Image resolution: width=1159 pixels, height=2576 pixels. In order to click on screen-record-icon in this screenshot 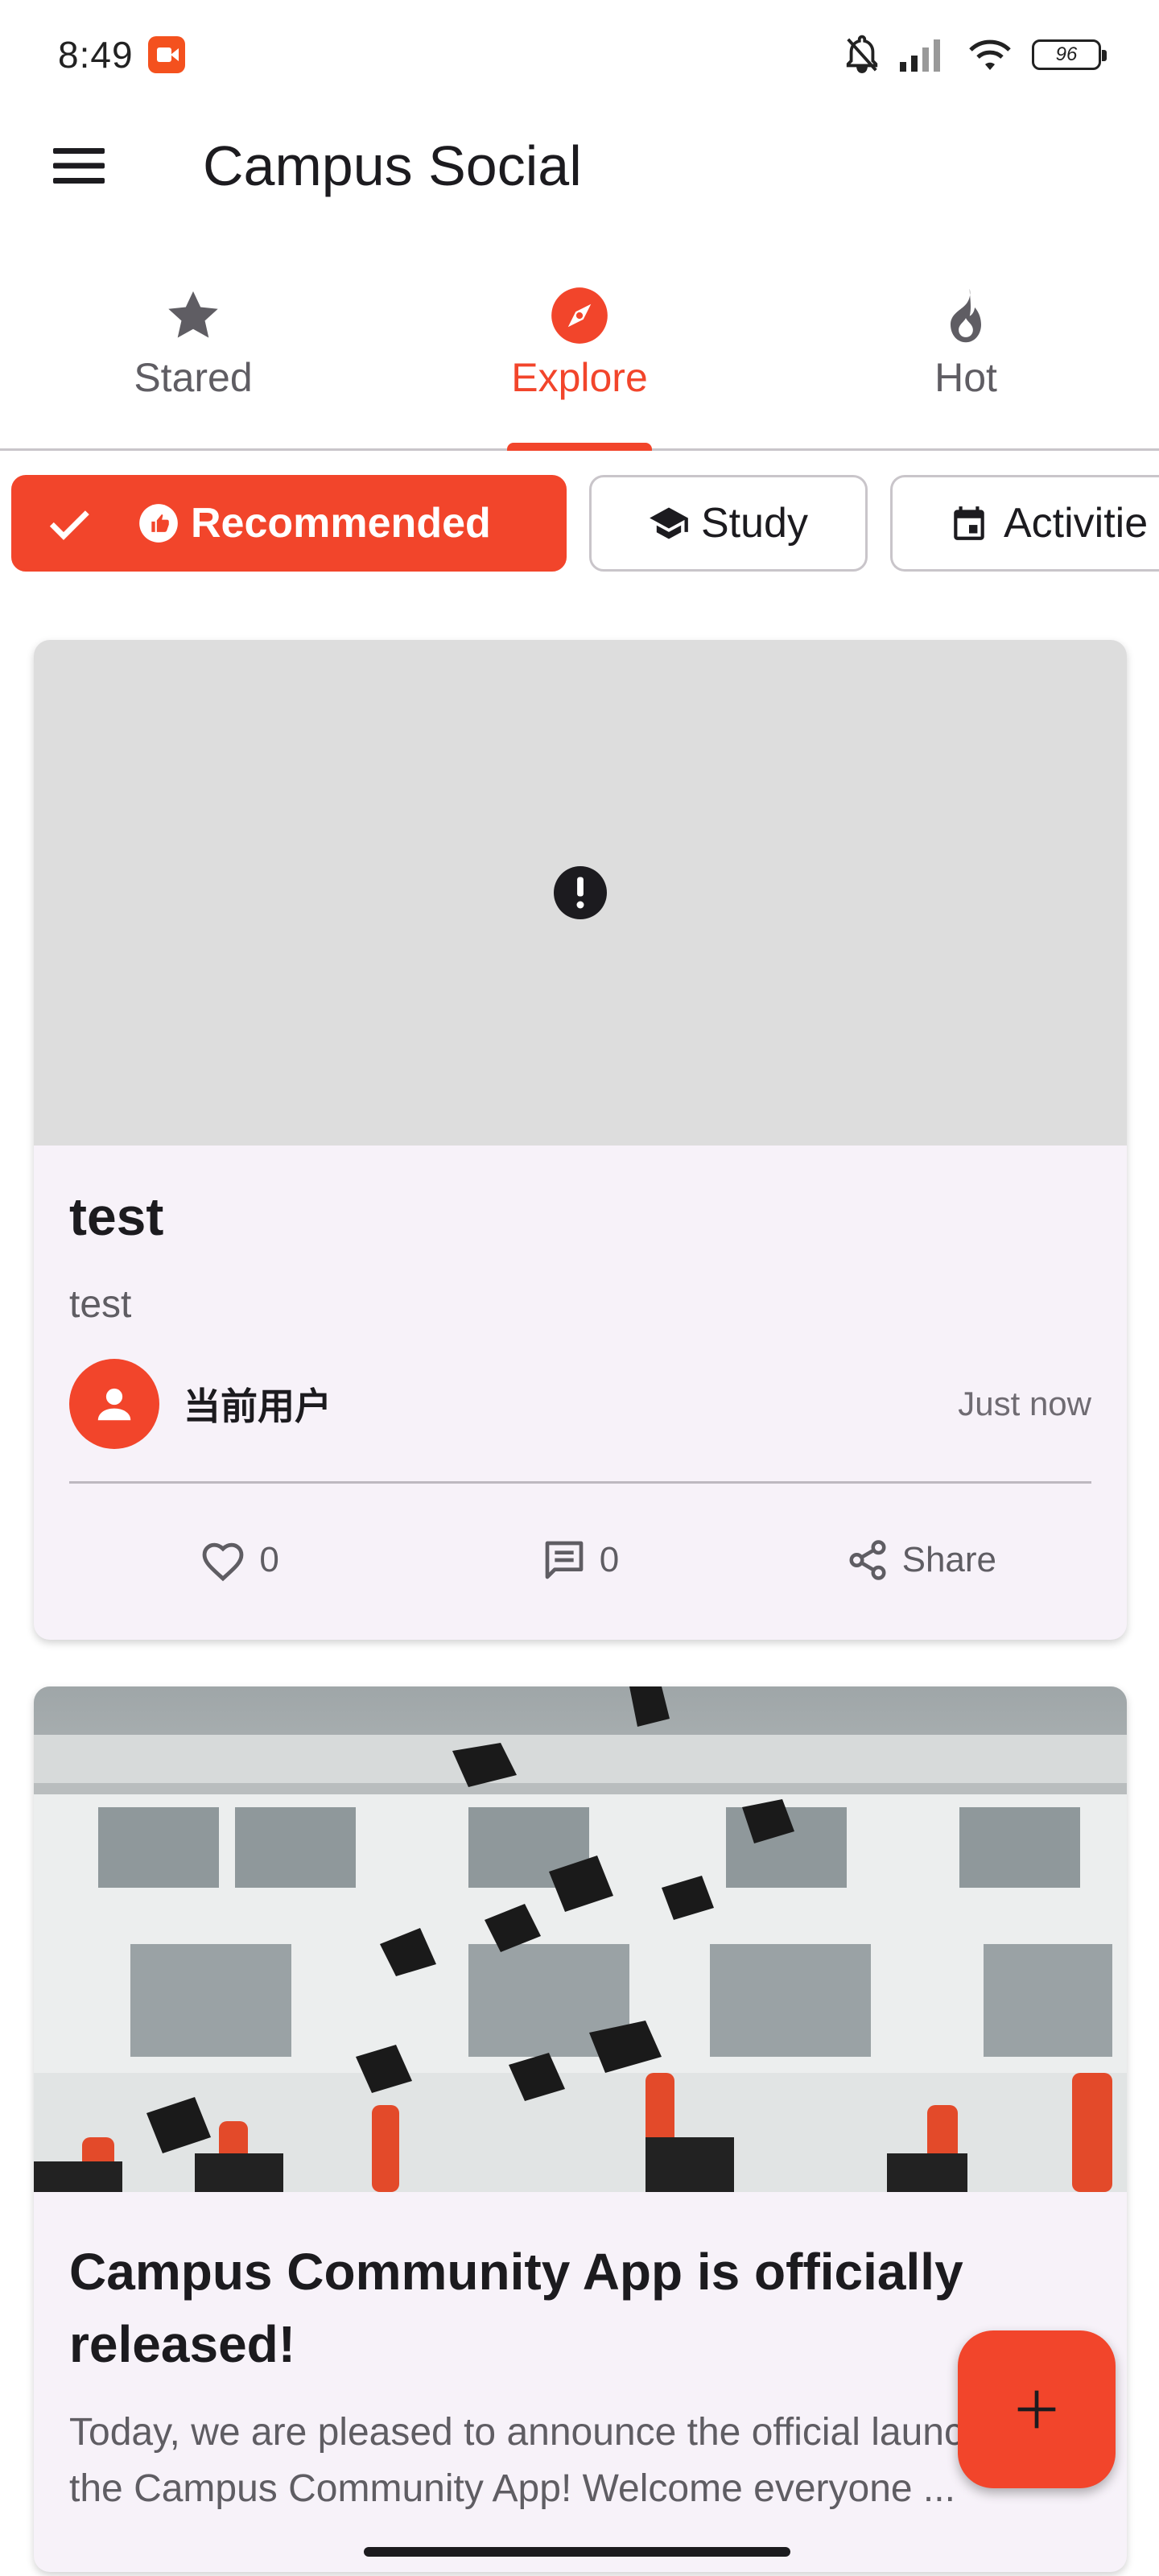, I will do `click(166, 54)`.